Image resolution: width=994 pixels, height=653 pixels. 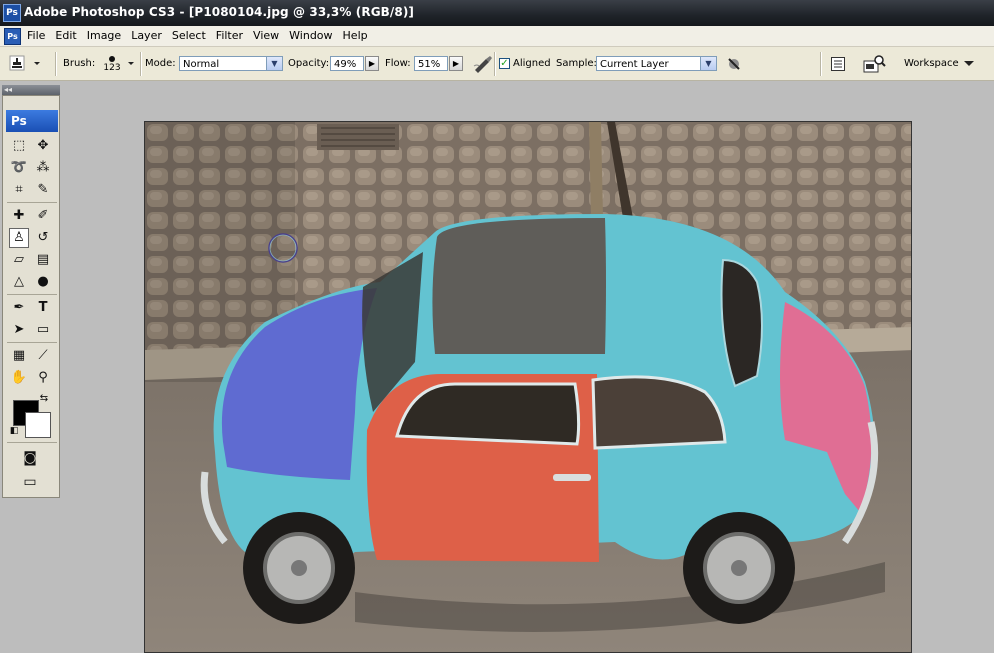 I want to click on move-tool: ✥, so click(x=43, y=146).